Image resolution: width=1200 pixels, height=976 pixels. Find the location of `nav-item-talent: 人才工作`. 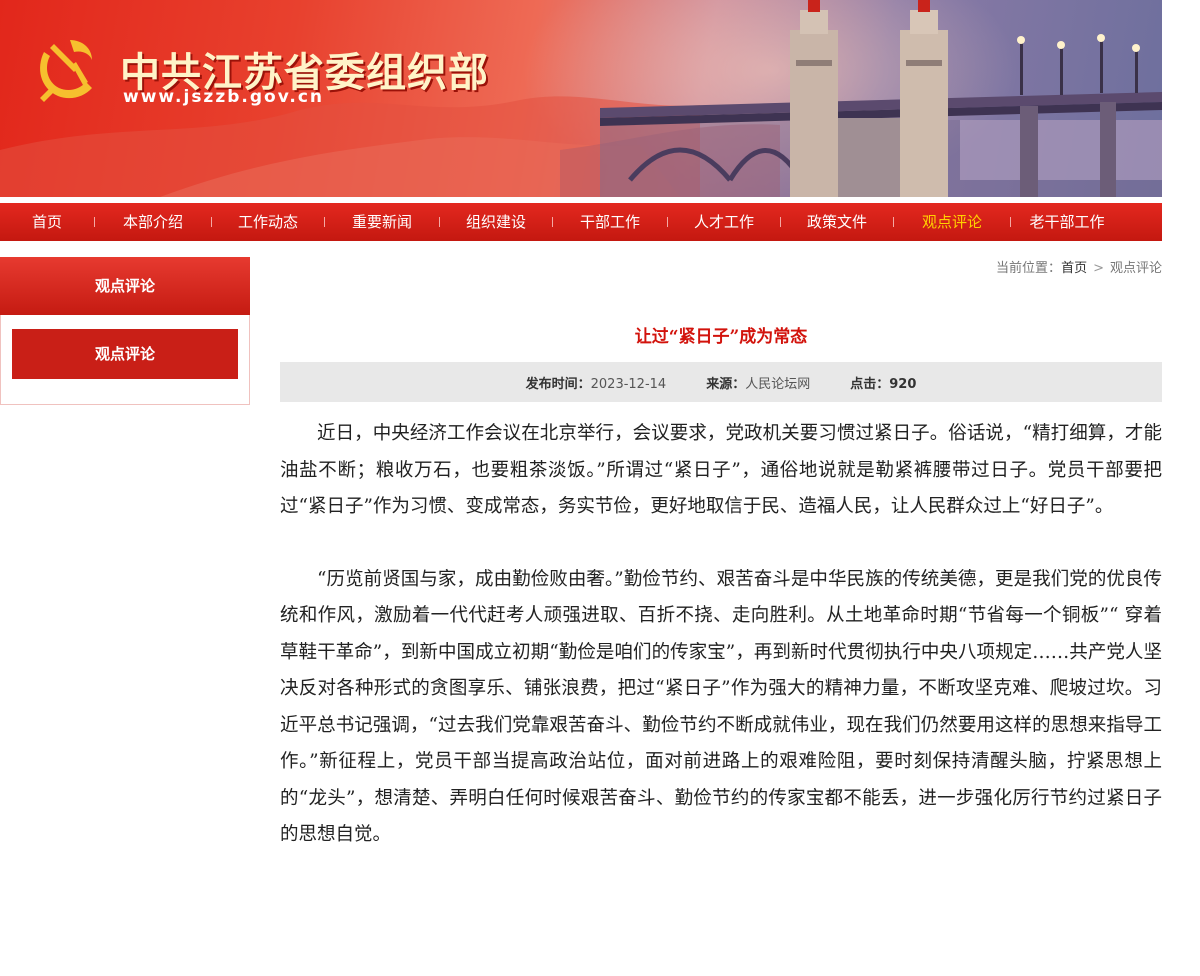

nav-item-talent: 人才工作 is located at coordinates (724, 222).